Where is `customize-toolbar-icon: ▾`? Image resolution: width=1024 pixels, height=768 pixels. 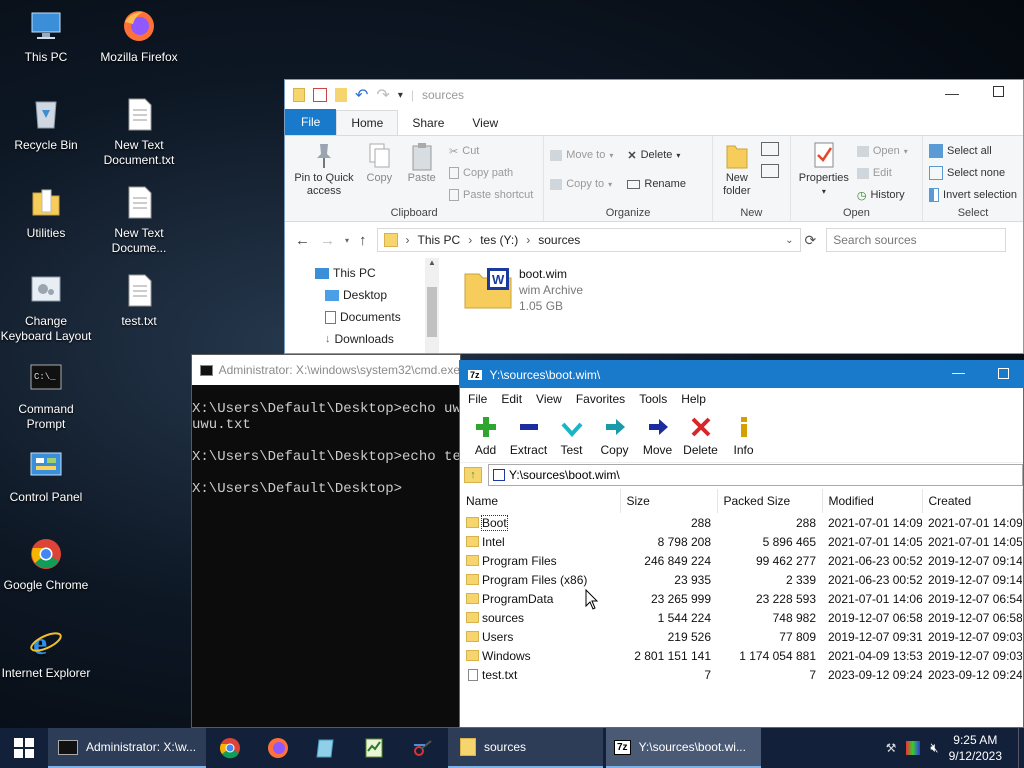 customize-toolbar-icon: ▾ is located at coordinates (400, 95).